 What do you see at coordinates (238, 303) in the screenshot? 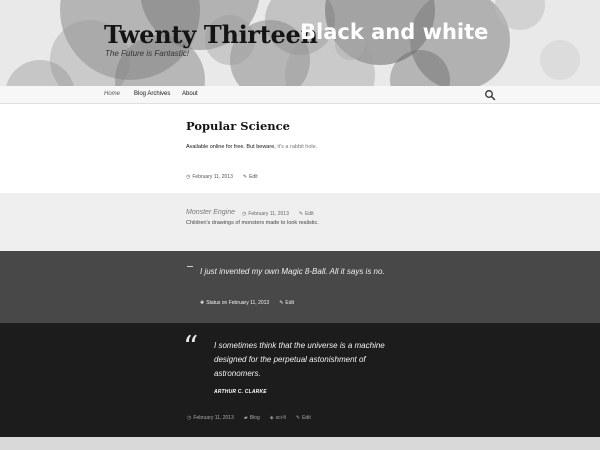
I see `status-label: Status on February 11, 2013` at bounding box center [238, 303].